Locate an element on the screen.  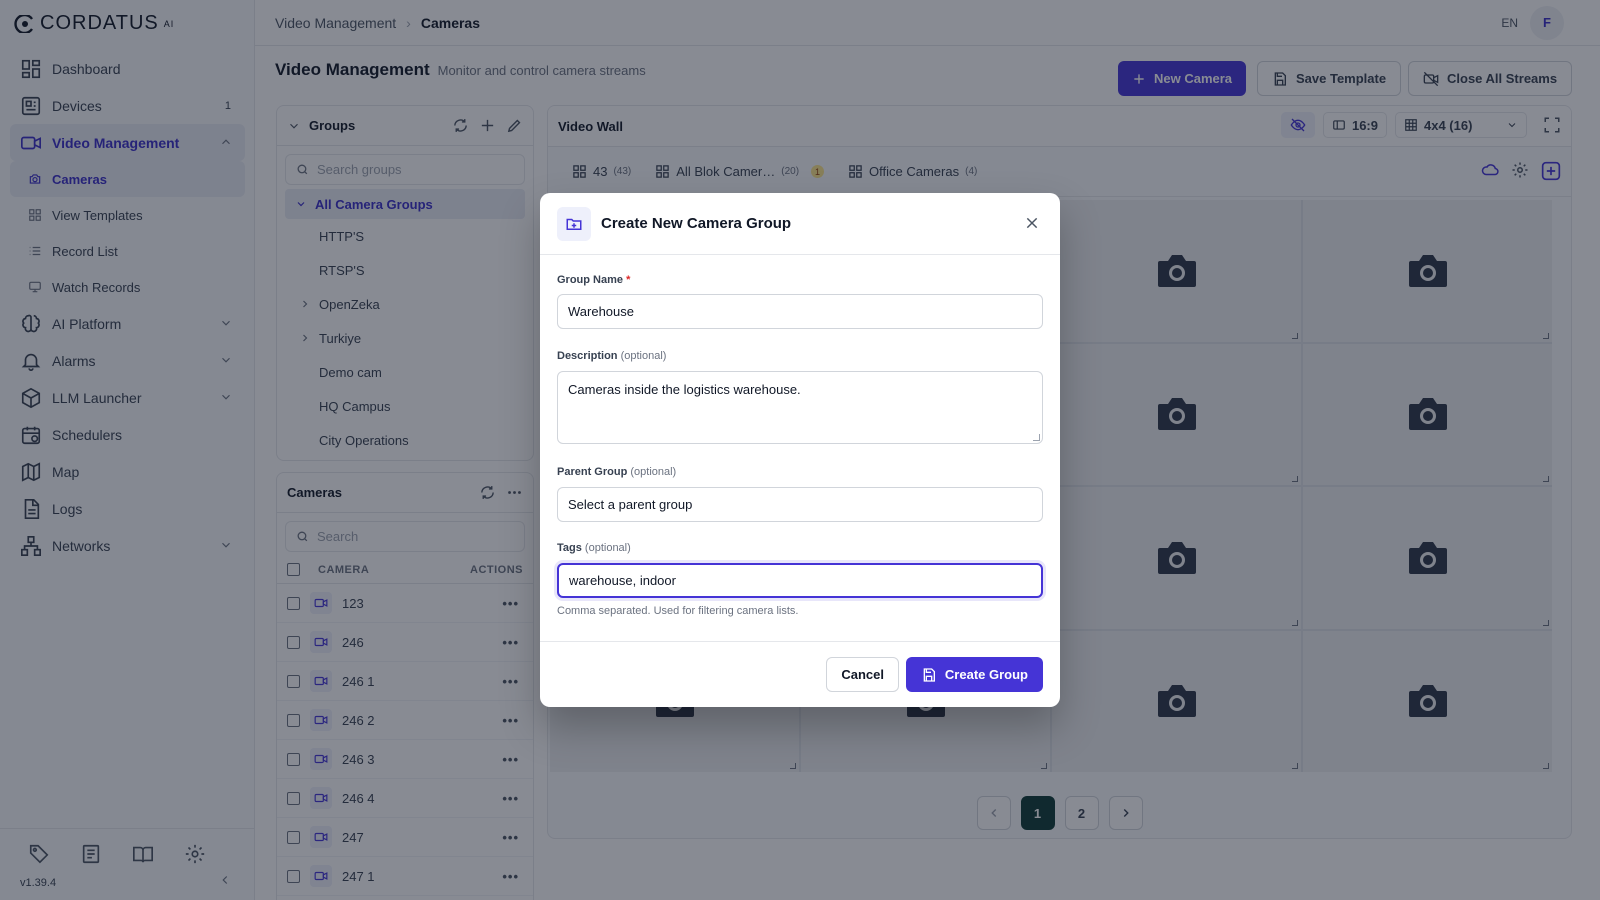
folder-plus-icon is located at coordinates (574, 223).